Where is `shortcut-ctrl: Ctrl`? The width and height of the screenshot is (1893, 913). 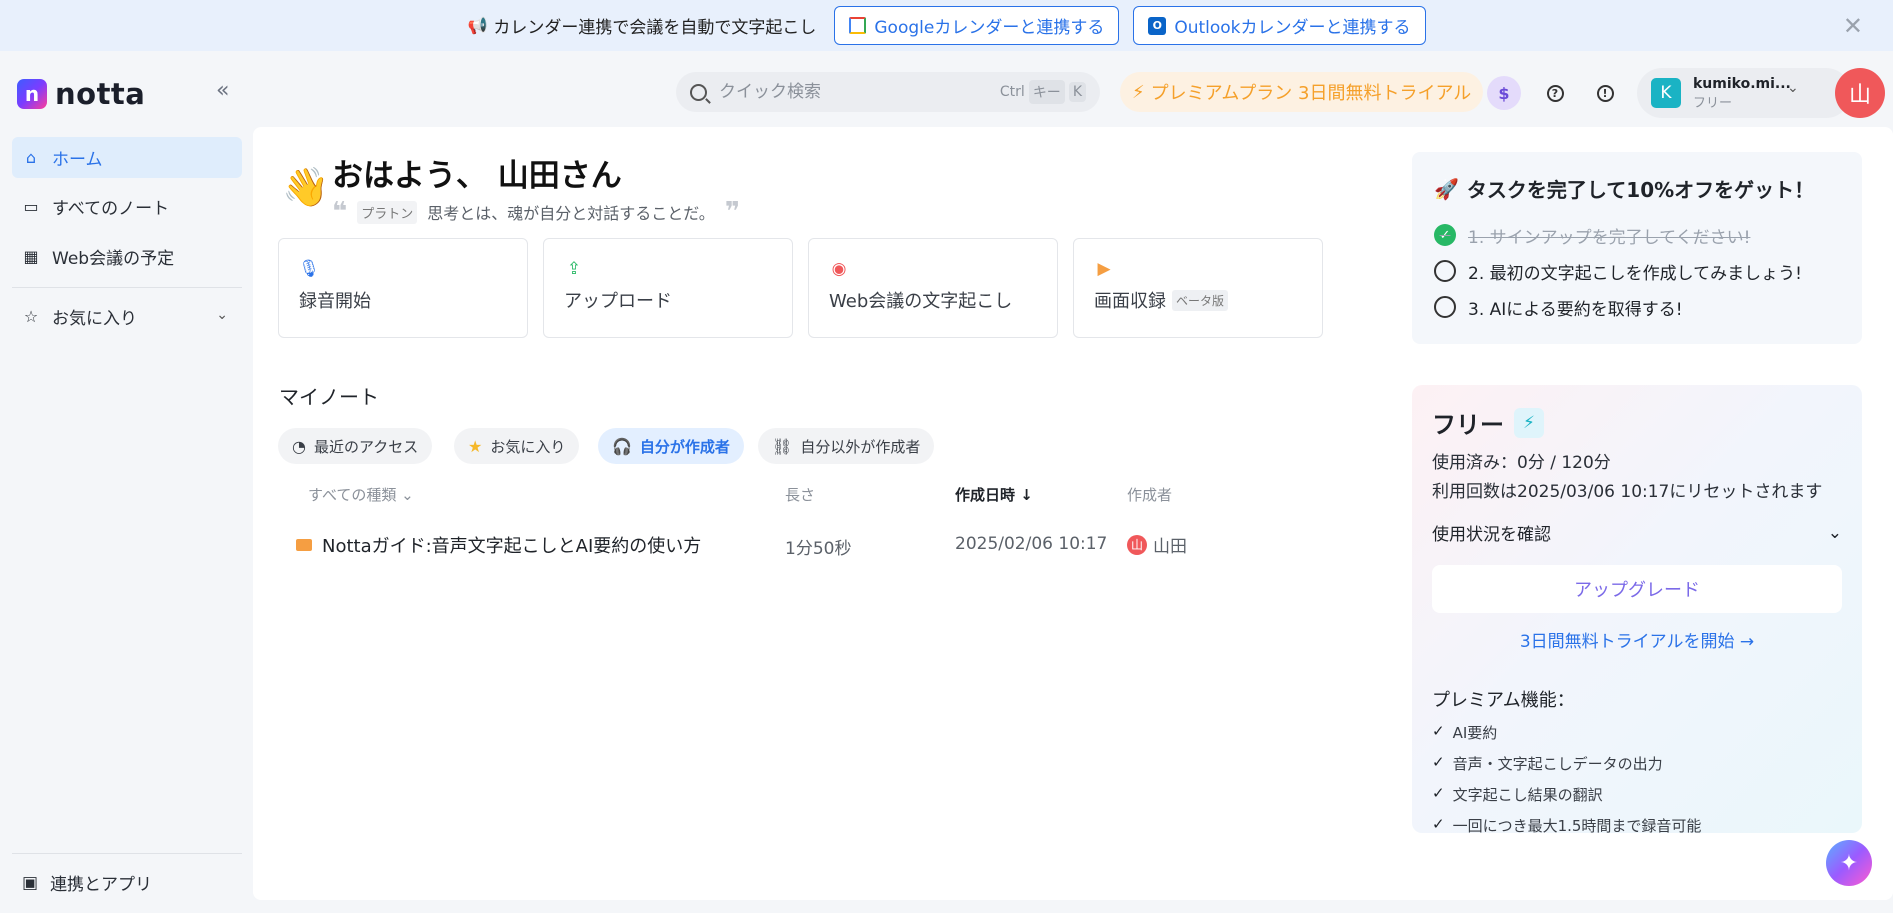 shortcut-ctrl: Ctrl is located at coordinates (1012, 92).